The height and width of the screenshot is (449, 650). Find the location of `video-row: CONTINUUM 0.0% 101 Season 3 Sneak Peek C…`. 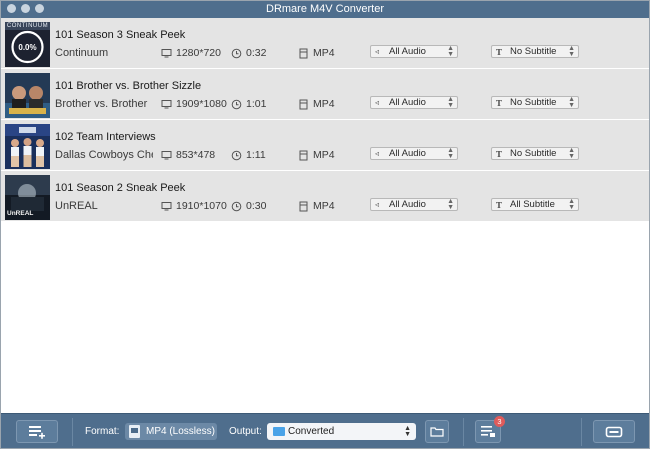

video-row: CONTINUUM 0.0% 101 Season 3 Sneak Peek C… is located at coordinates (325, 43).